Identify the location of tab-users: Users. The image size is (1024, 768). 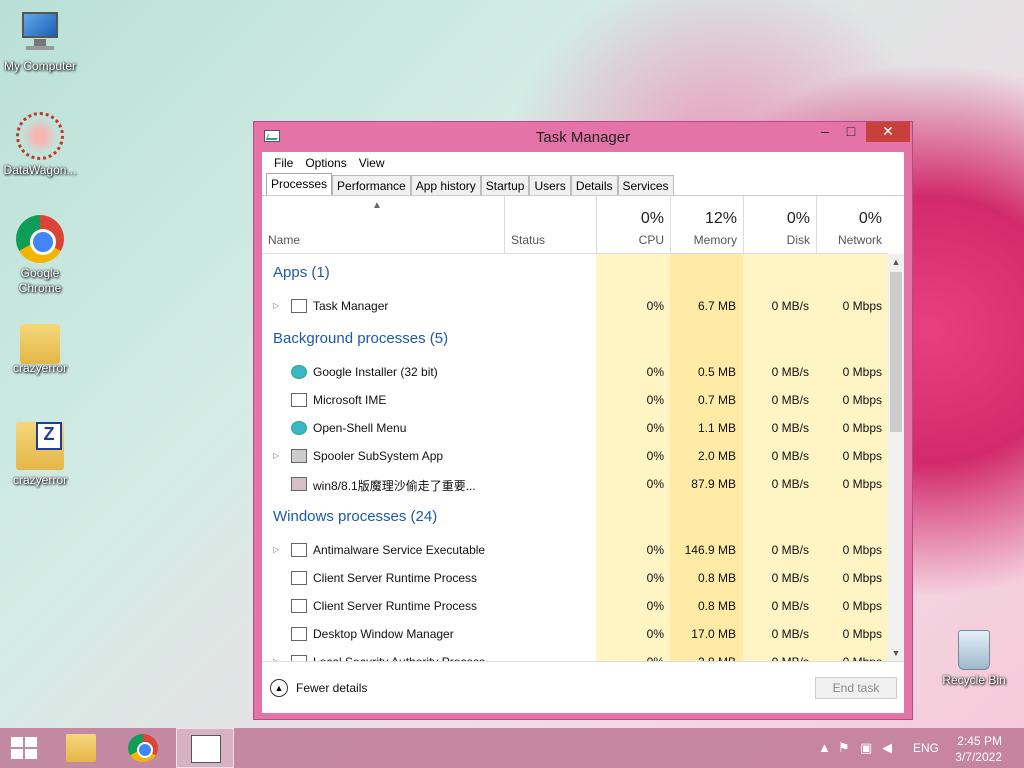
(550, 185).